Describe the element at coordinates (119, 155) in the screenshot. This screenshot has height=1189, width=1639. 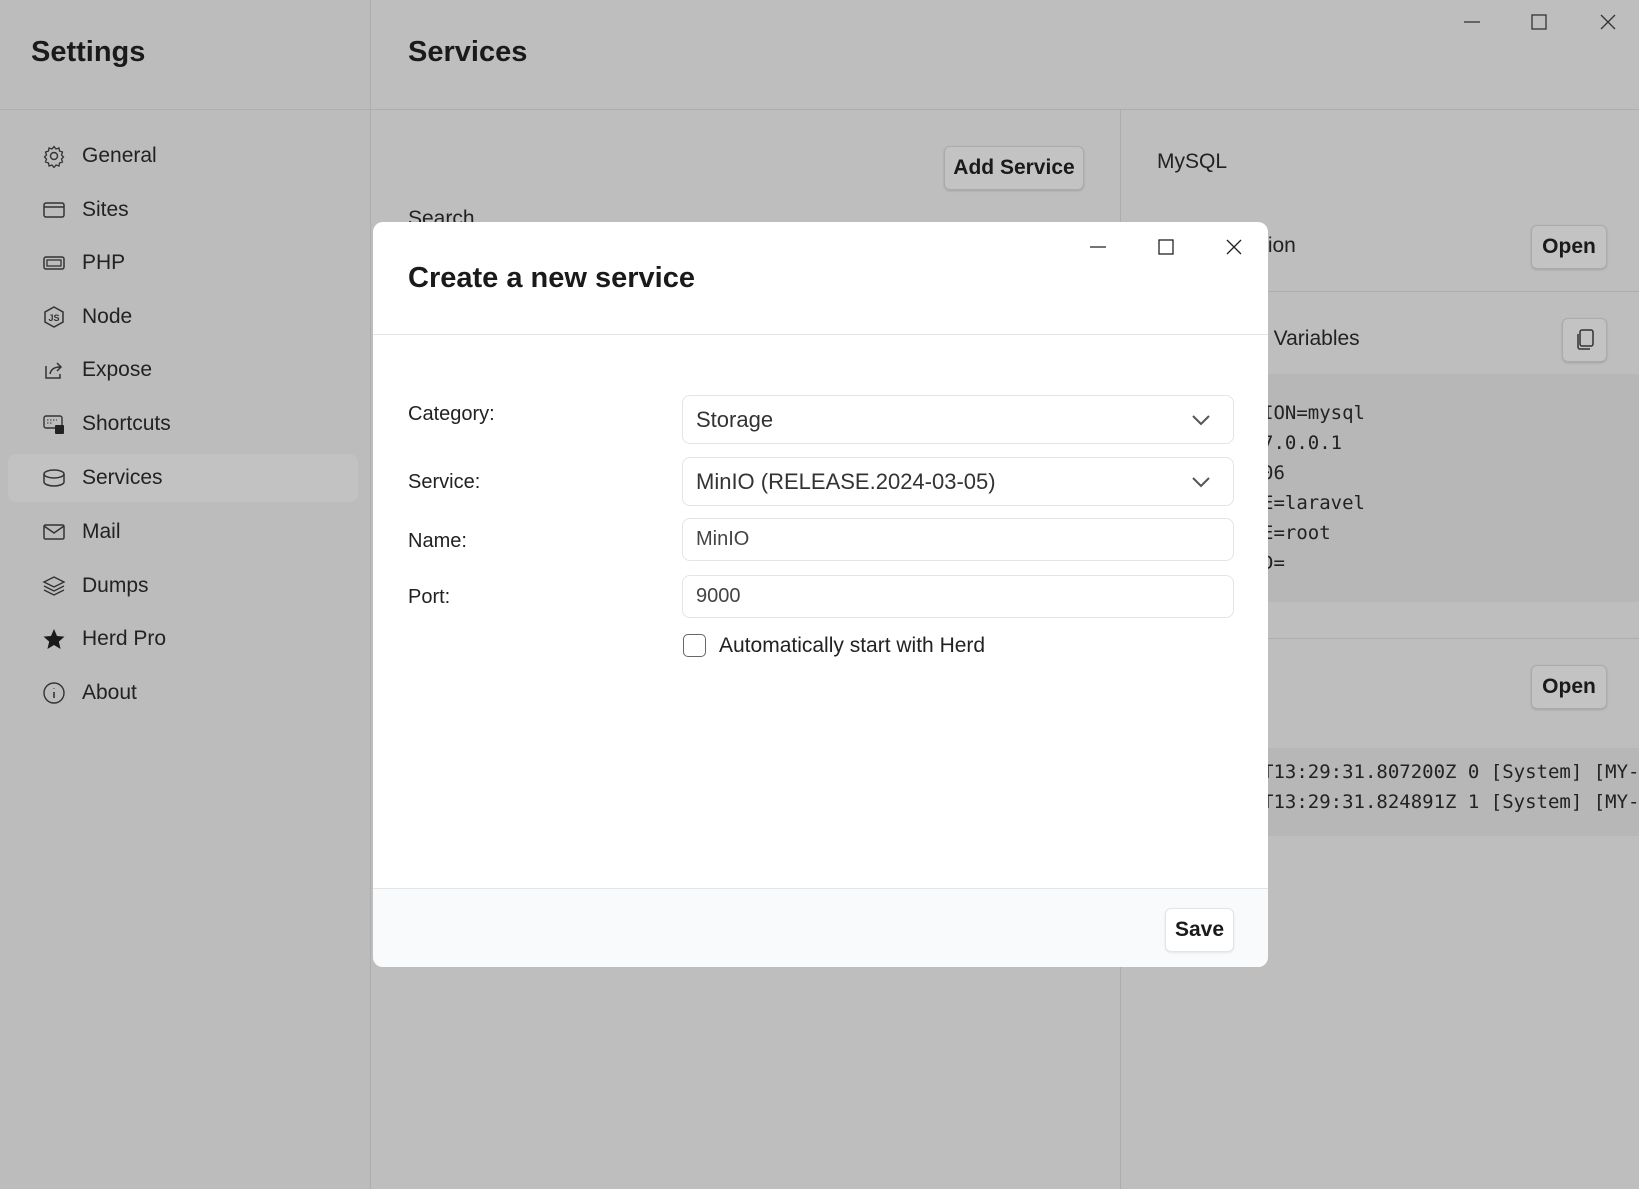
I see `sidebar-item-label: General` at that location.